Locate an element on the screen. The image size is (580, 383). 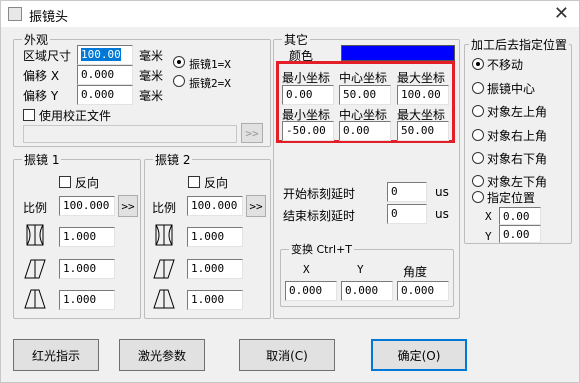
position-y-input: 0.00 is located at coordinates (520, 234).